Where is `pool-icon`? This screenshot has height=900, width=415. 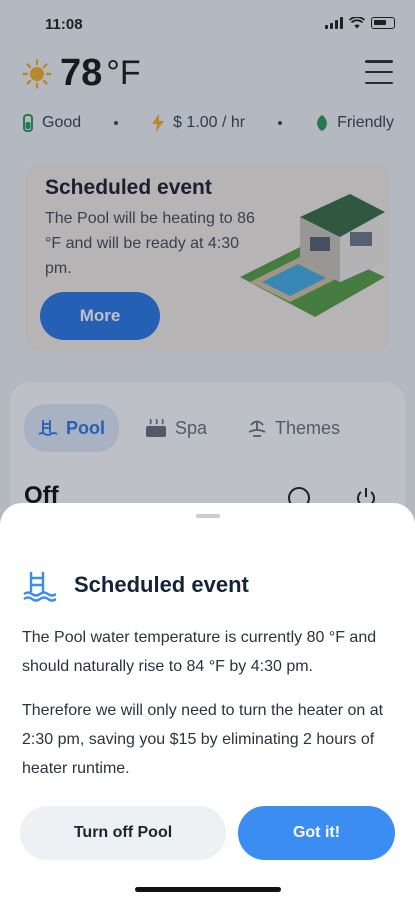
pool-icon is located at coordinates (39, 587).